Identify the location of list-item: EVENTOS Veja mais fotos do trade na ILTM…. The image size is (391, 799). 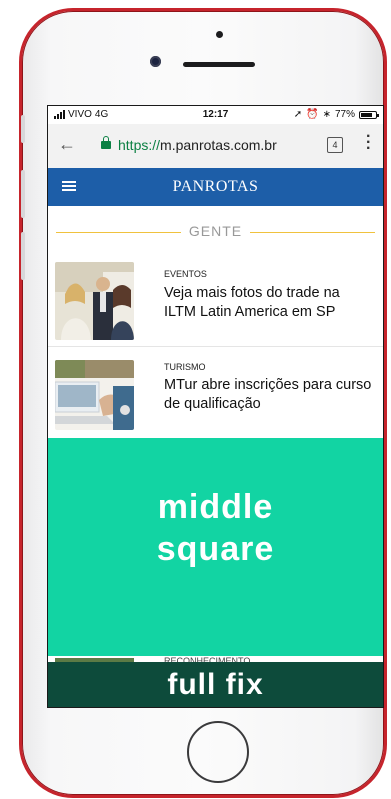
(215, 299).